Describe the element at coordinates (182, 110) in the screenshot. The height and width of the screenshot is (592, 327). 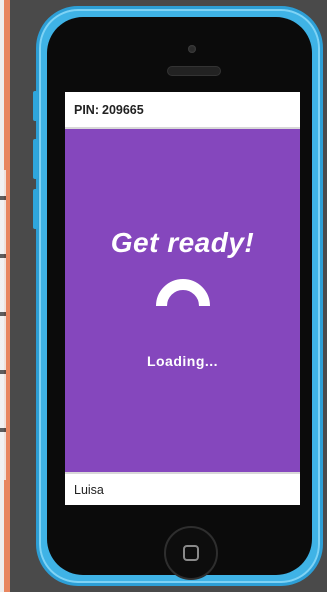
I see `pin-bar: PIN: 209665` at that location.